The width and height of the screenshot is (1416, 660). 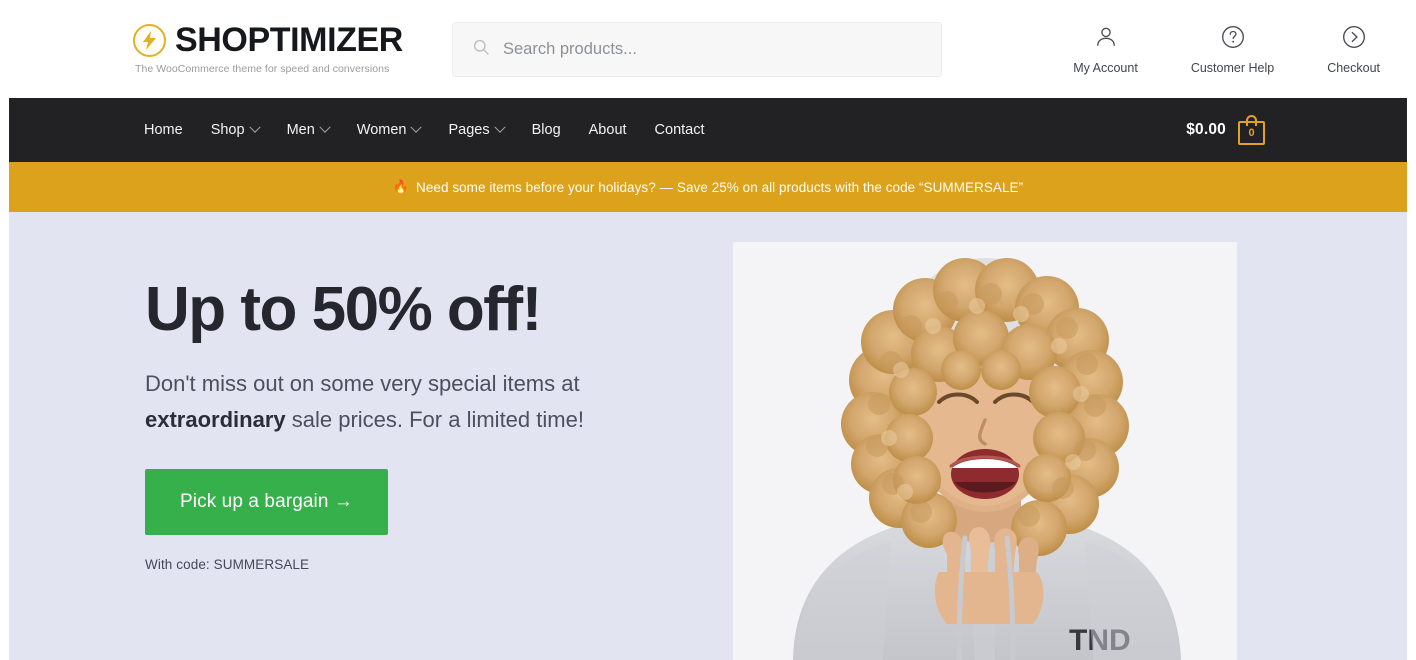 What do you see at coordinates (1232, 68) in the screenshot?
I see `customer-help-label: Customer Help` at bounding box center [1232, 68].